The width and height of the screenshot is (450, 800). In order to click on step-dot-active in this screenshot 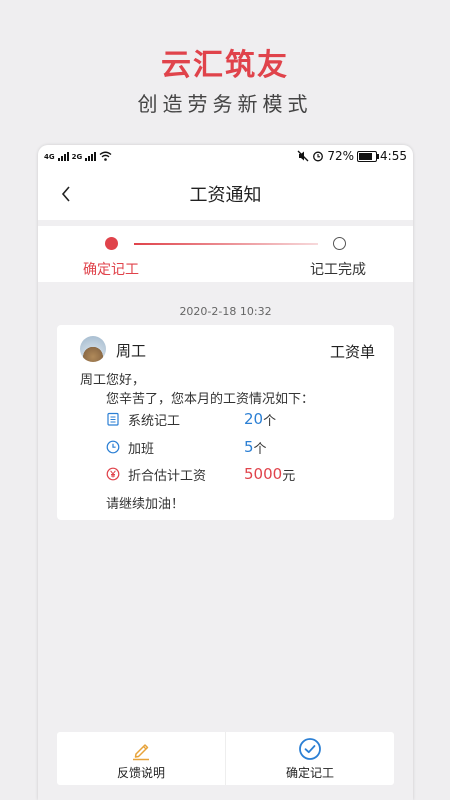, I will do `click(111, 243)`.